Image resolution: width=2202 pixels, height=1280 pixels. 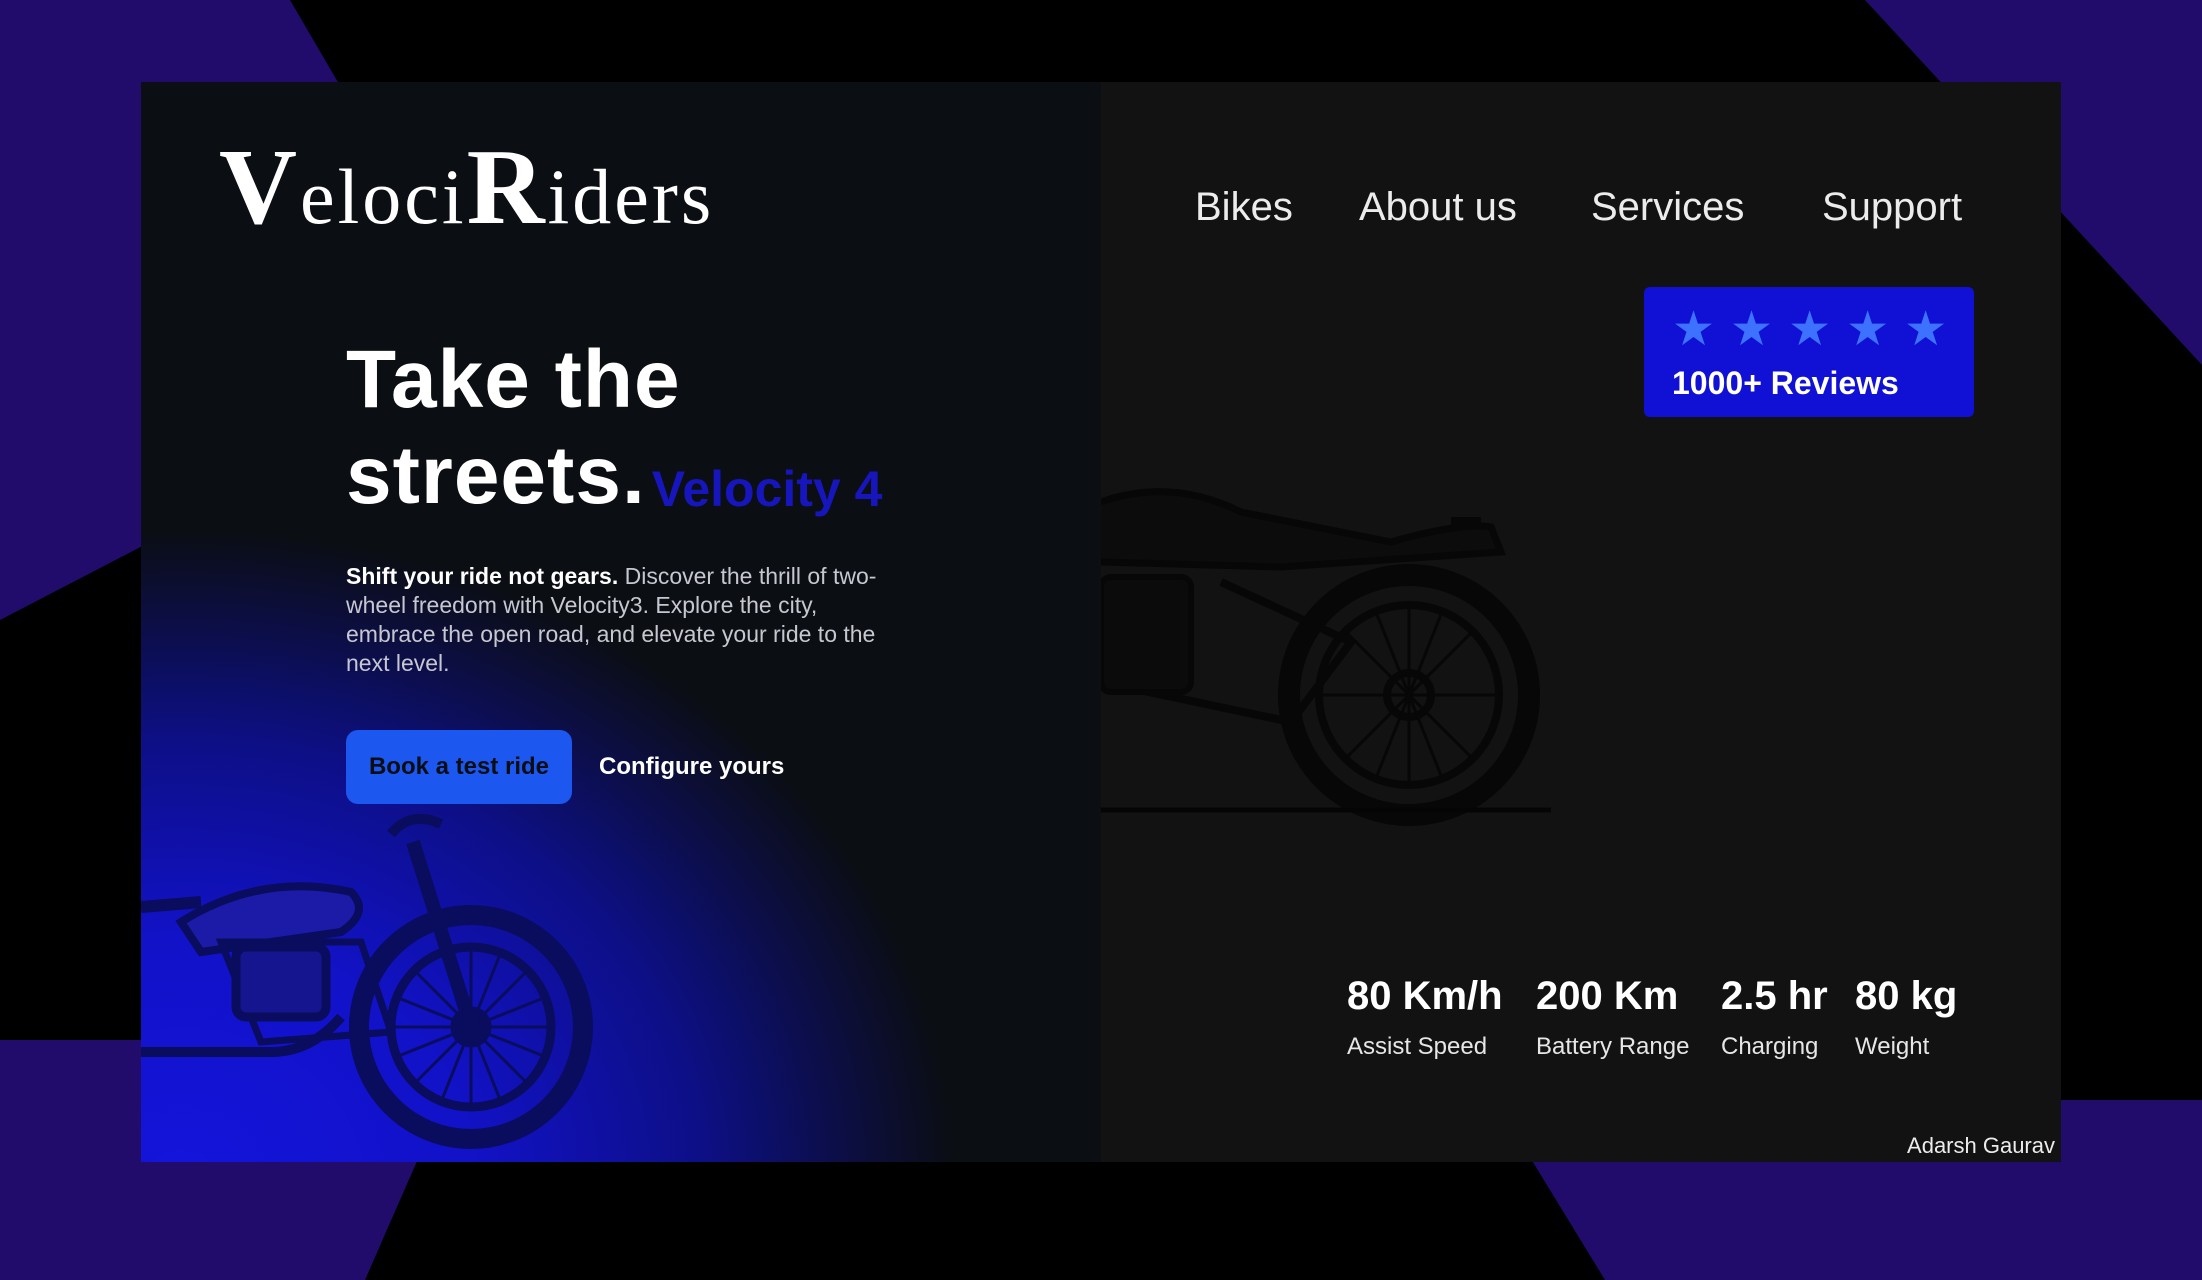 What do you see at coordinates (1770, 1046) in the screenshot?
I see `spec-label: Charging` at bounding box center [1770, 1046].